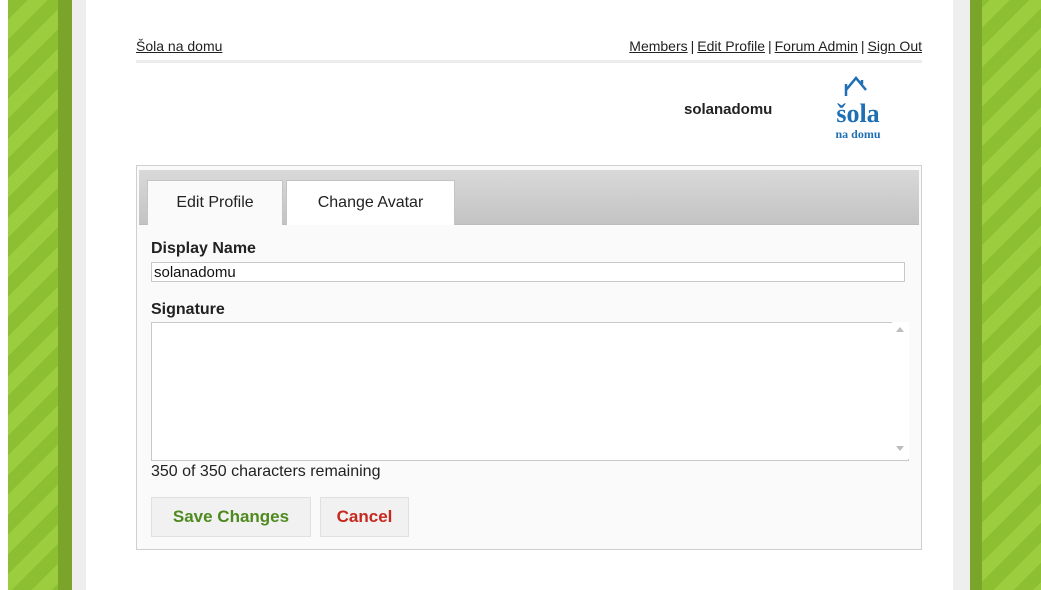  What do you see at coordinates (370, 202) in the screenshot?
I see `tab-change-avatar: Change Avatar` at bounding box center [370, 202].